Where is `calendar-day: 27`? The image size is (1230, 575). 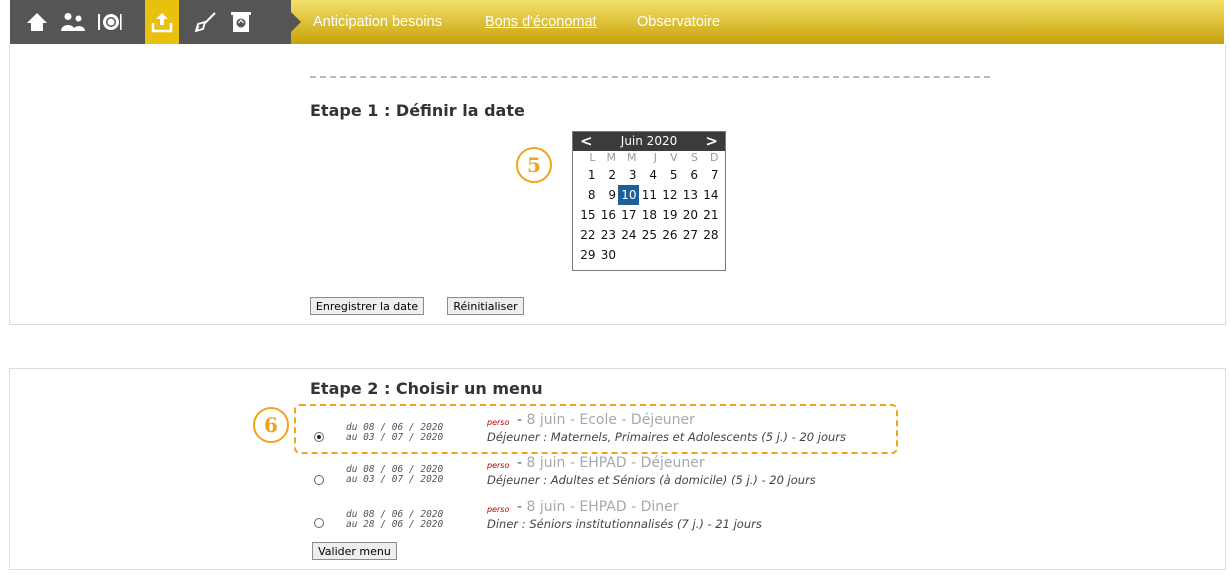
calendar-day: 27 is located at coordinates (690, 235).